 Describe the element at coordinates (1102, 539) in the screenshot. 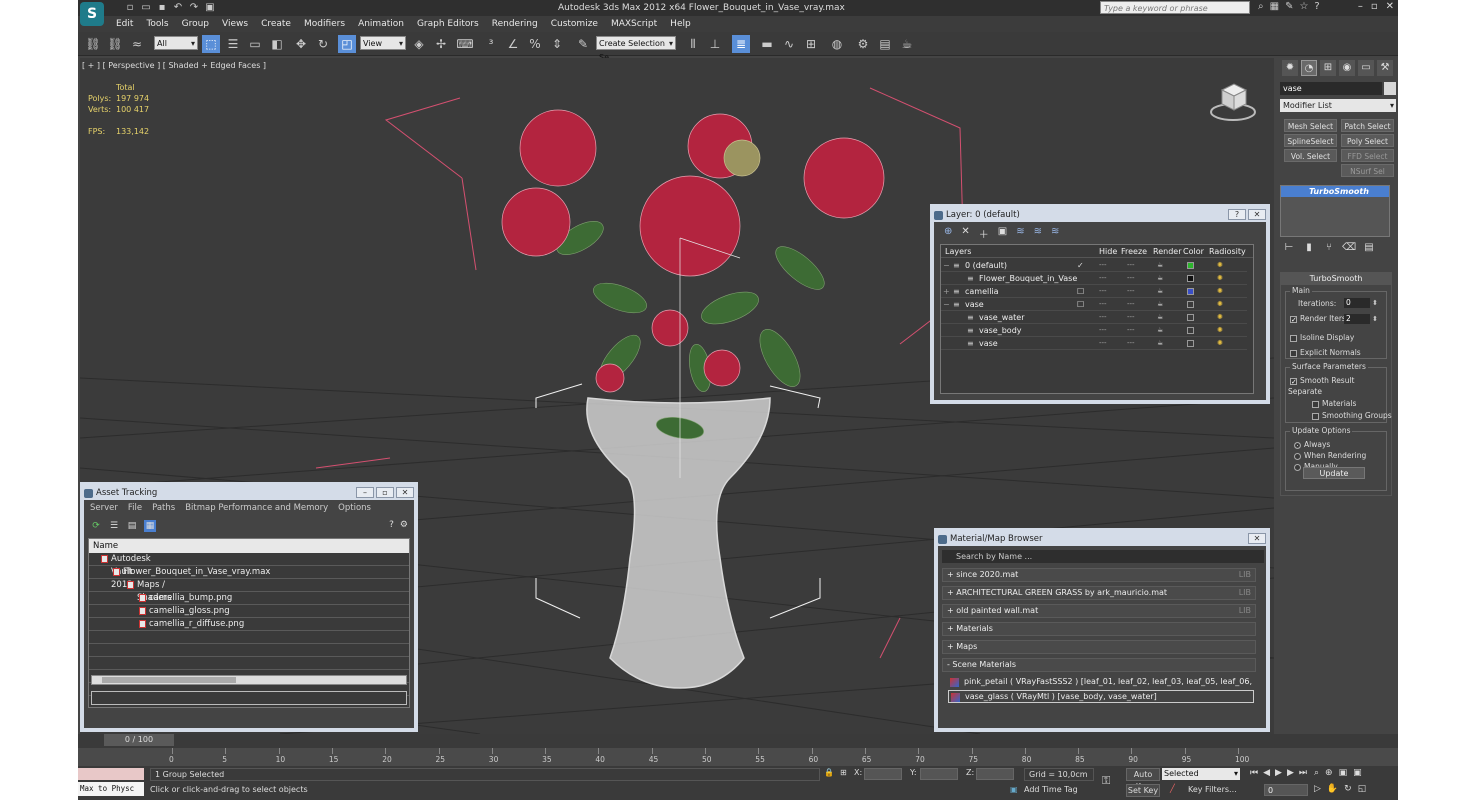

I see `mat-dialog-titlebar: Material/Map Browser ✕` at that location.